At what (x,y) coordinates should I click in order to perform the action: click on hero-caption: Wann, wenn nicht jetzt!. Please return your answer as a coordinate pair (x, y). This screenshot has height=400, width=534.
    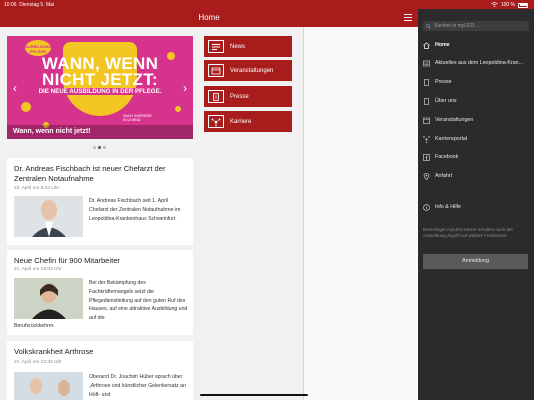
    Looking at the image, I should click on (100, 132).